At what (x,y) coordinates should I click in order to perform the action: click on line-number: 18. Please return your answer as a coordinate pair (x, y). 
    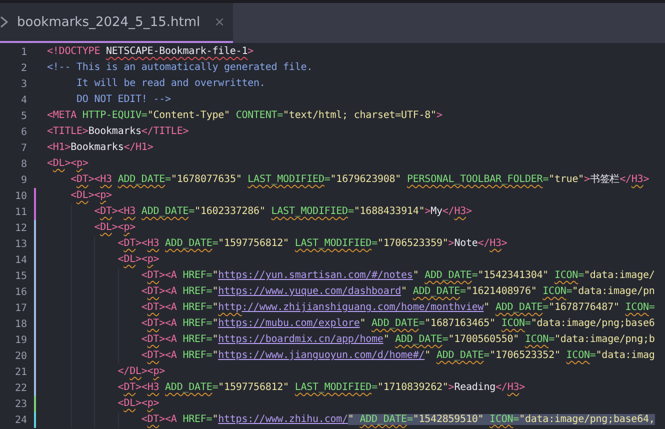
    Looking at the image, I should click on (20, 324).